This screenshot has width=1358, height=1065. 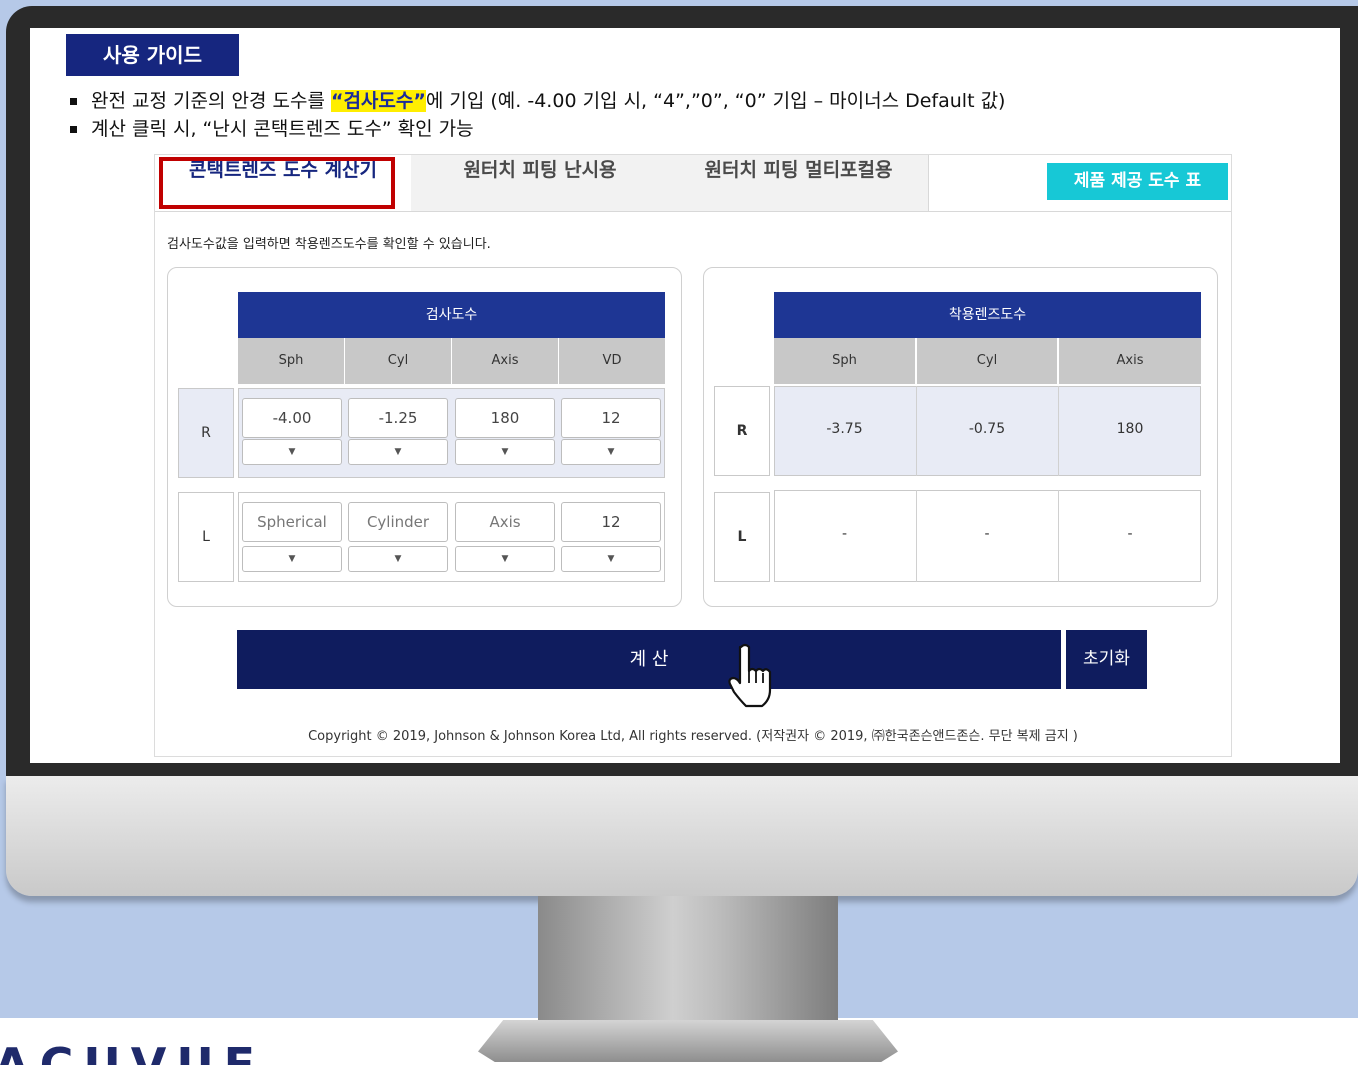 What do you see at coordinates (505, 559) in the screenshot?
I see `l-axis-dropdown: ▼` at bounding box center [505, 559].